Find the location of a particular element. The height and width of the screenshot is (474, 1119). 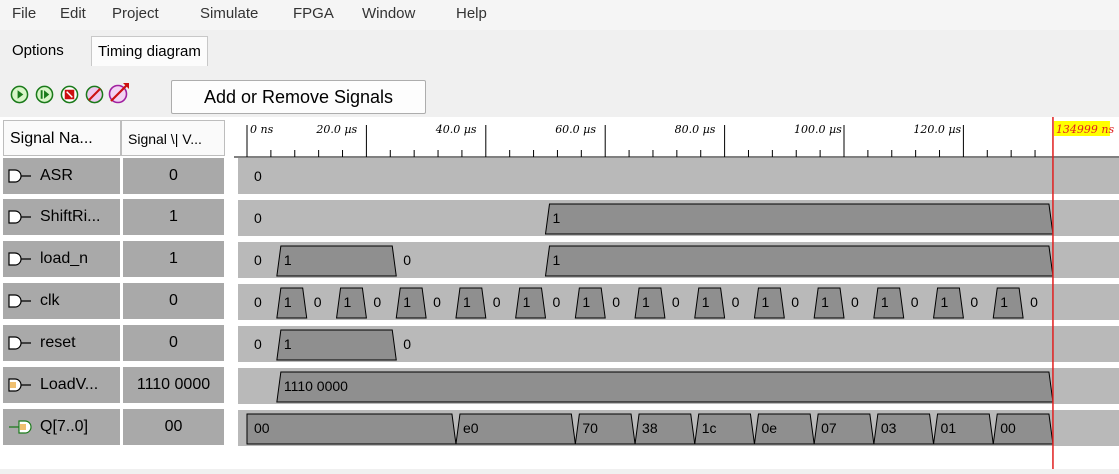

signal-name-label: ASR is located at coordinates (56, 175).